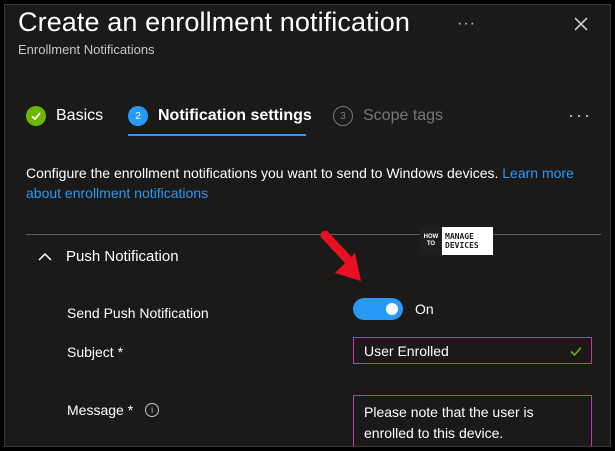 The height and width of the screenshot is (451, 615). Describe the element at coordinates (45, 256) in the screenshot. I see `chevron-up-icon` at that location.